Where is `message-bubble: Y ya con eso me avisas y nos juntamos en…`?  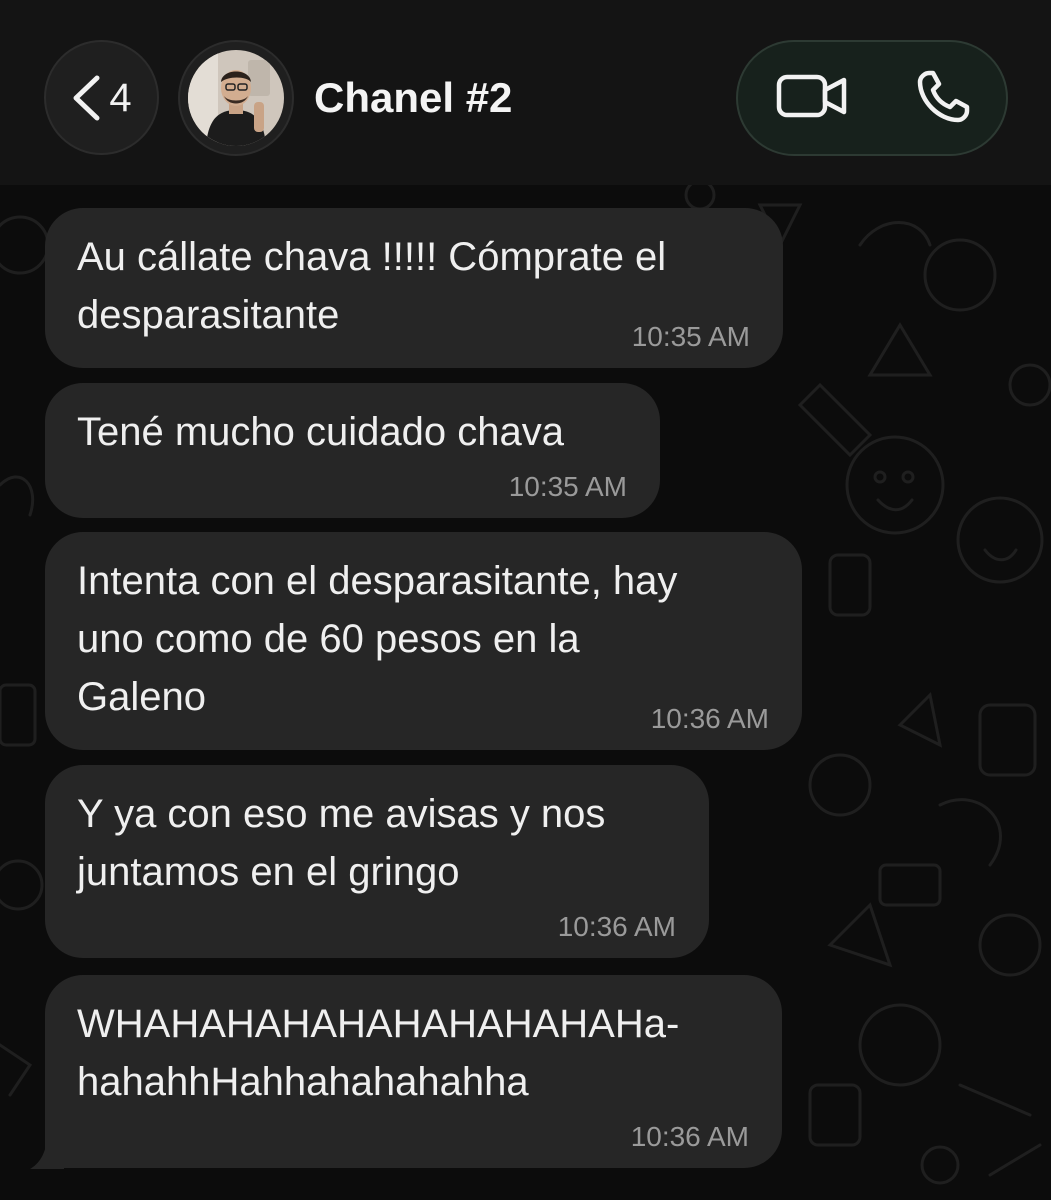 message-bubble: Y ya con eso me avisas y nos juntamos en… is located at coordinates (377, 861).